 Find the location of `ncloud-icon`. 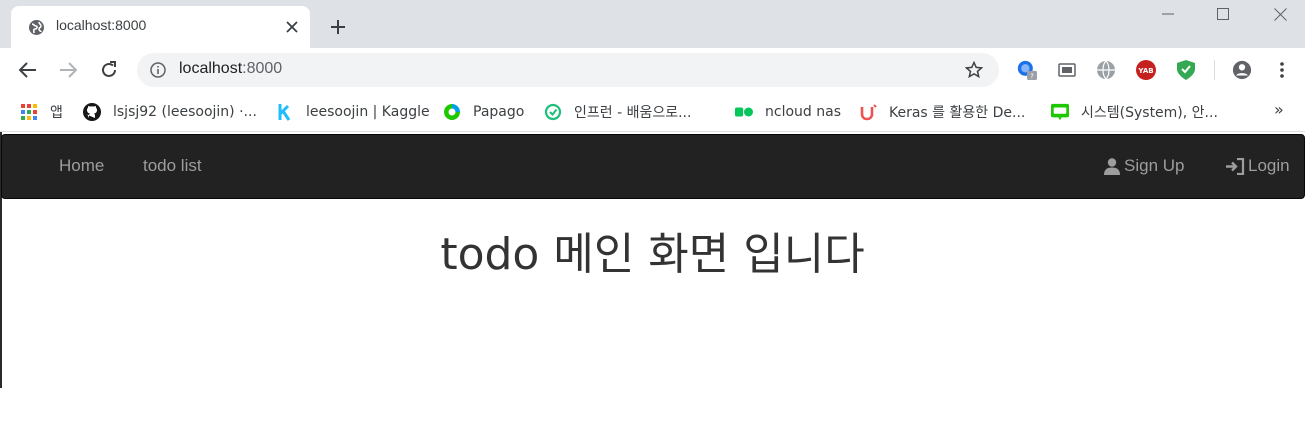

ncloud-icon is located at coordinates (744, 112).